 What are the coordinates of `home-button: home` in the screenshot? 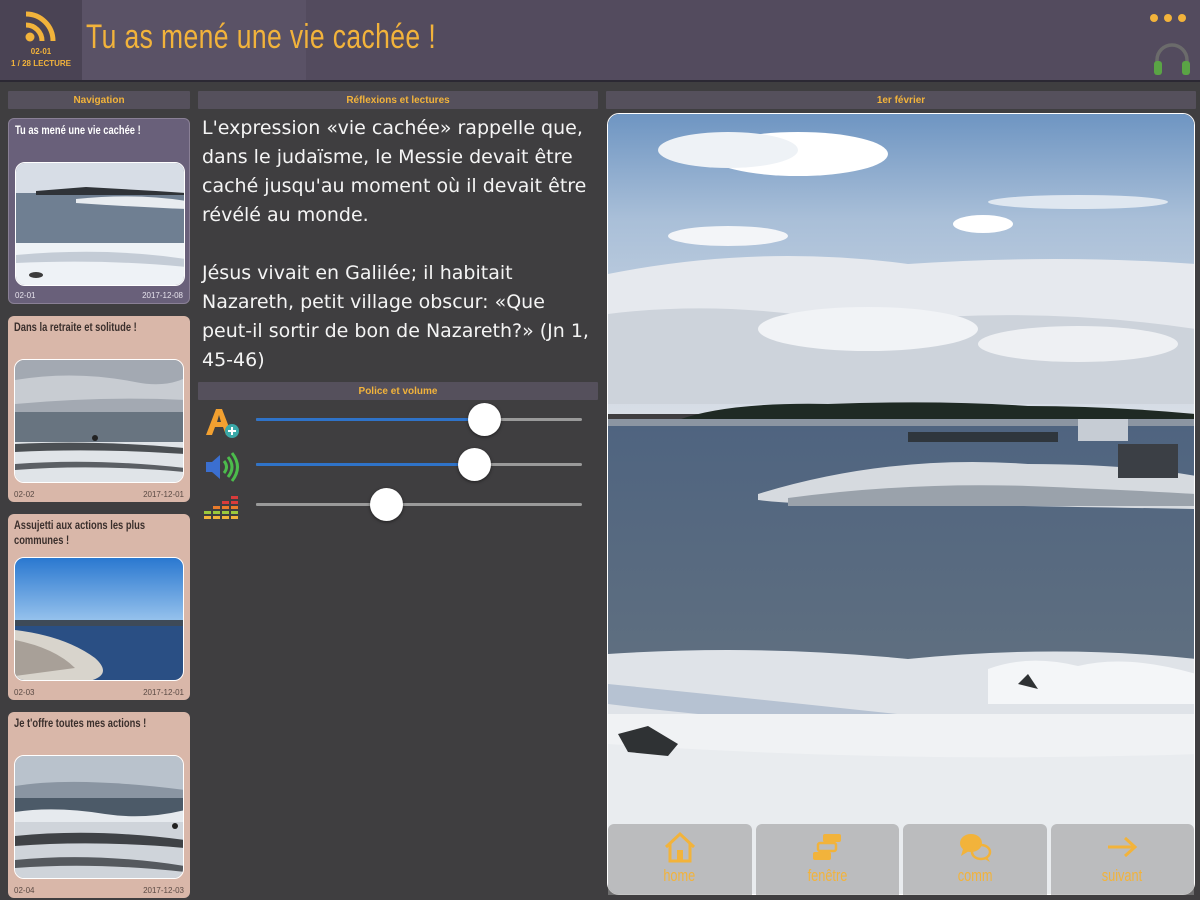 It's located at (680, 859).